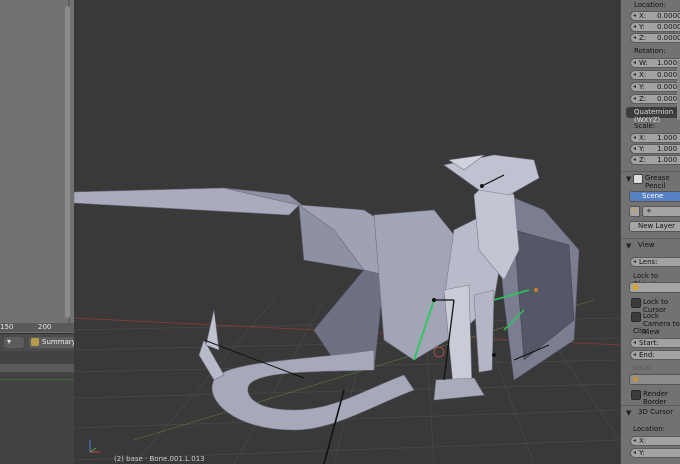 The image size is (680, 464). What do you see at coordinates (37, 327) in the screenshot?
I see `timeline-ruler: 150 200` at bounding box center [37, 327].